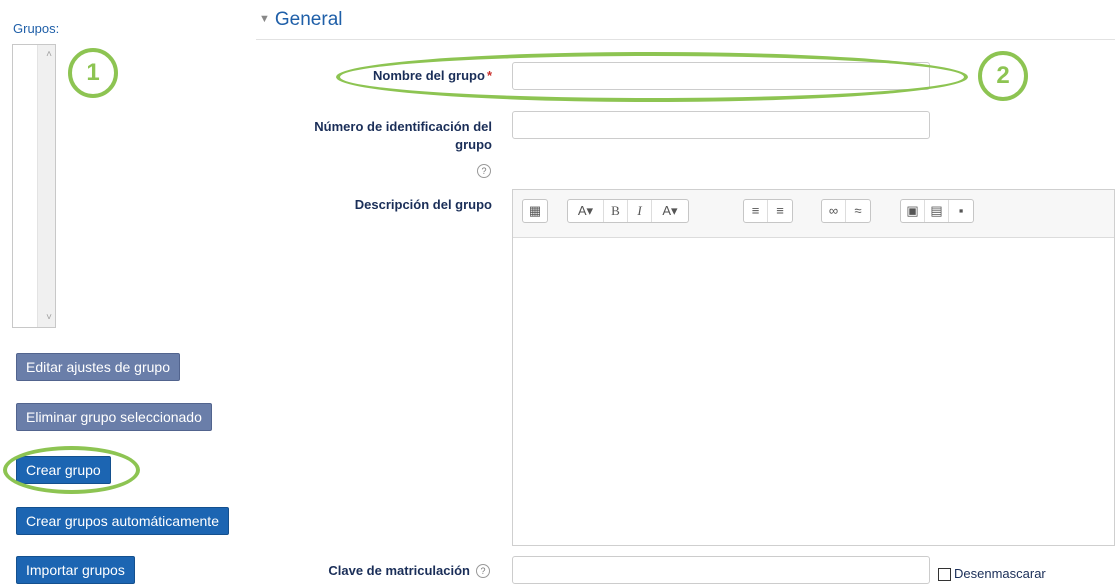 Image resolution: width=1115 pixels, height=584 pixels. Describe the element at coordinates (721, 125) in the screenshot. I see `group-idnumber-input` at that location.